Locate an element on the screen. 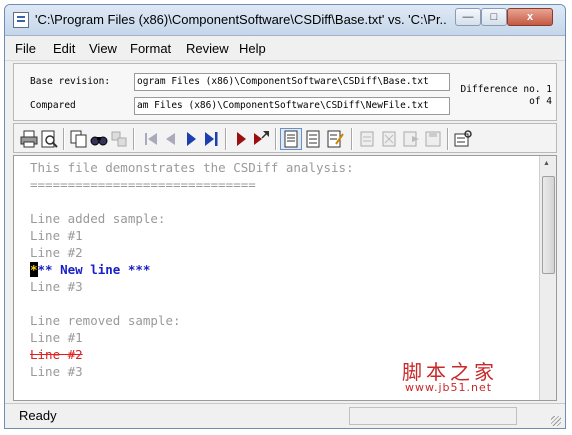 The image size is (572, 435). properties-icon is located at coordinates (463, 139).